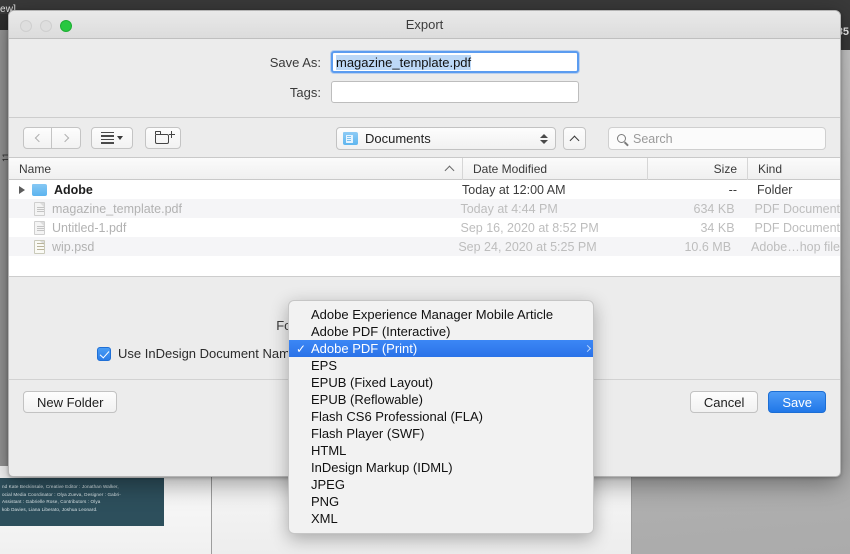 Image resolution: width=850 pixels, height=554 pixels. I want to click on menu-item-xml: XML, so click(441, 518).